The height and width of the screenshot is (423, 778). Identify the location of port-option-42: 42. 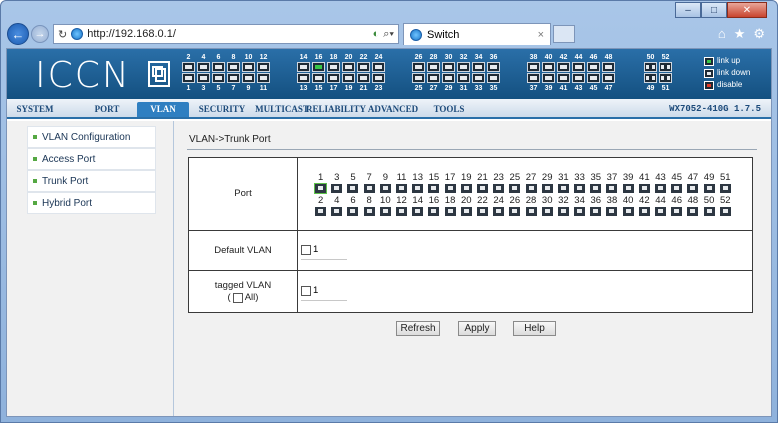
(644, 206).